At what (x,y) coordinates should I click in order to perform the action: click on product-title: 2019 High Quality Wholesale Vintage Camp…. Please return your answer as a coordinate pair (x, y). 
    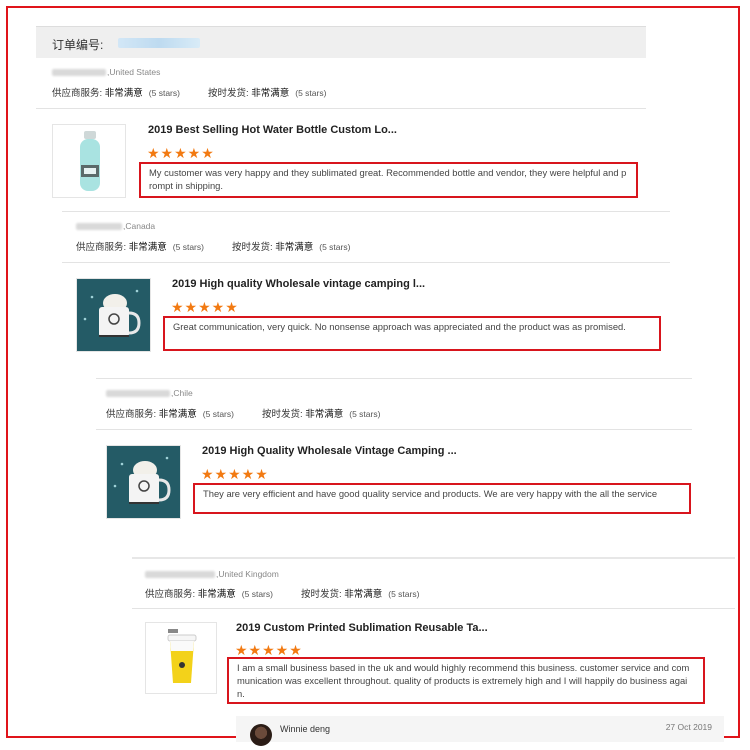
    Looking at the image, I should click on (329, 451).